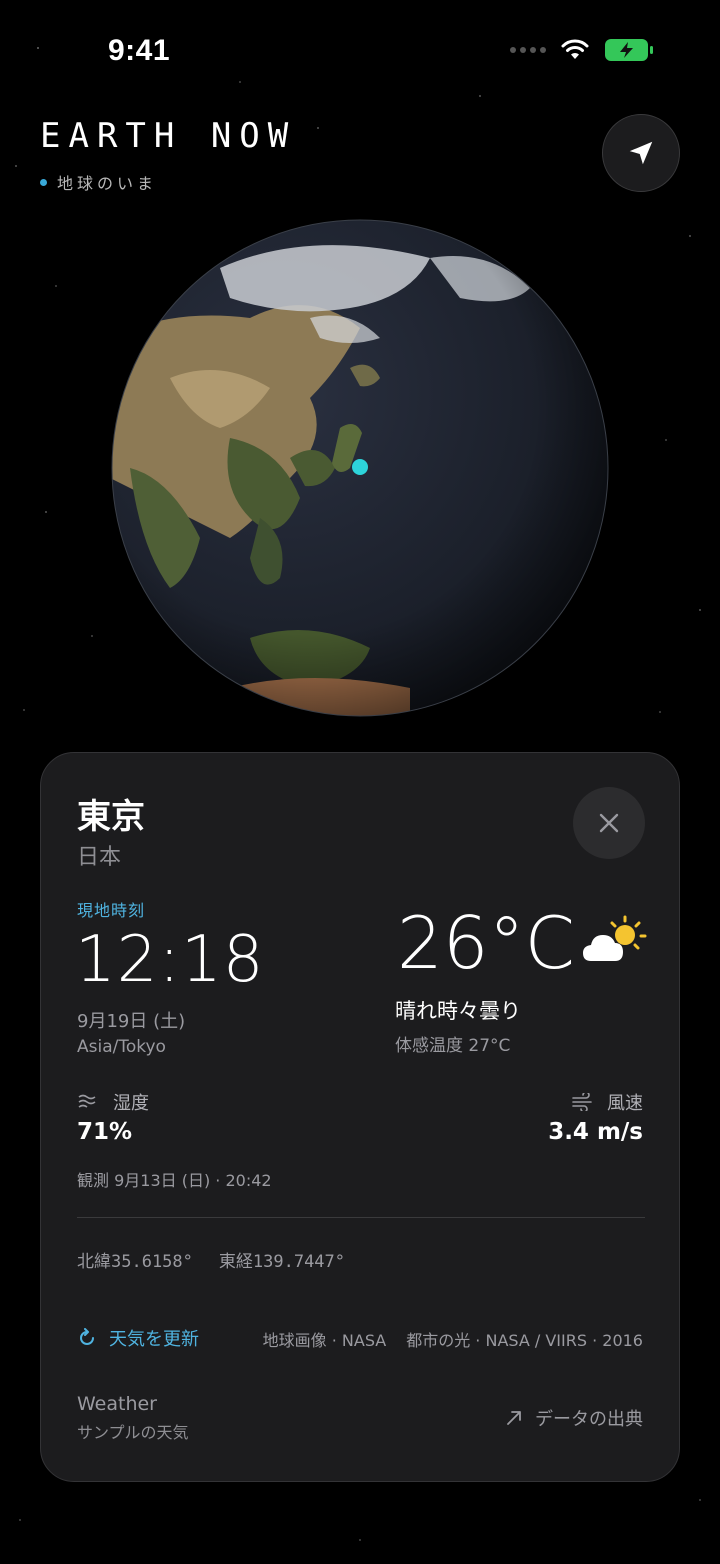 Image resolution: width=720 pixels, height=1564 pixels. I want to click on humidity-icon, so click(87, 1101).